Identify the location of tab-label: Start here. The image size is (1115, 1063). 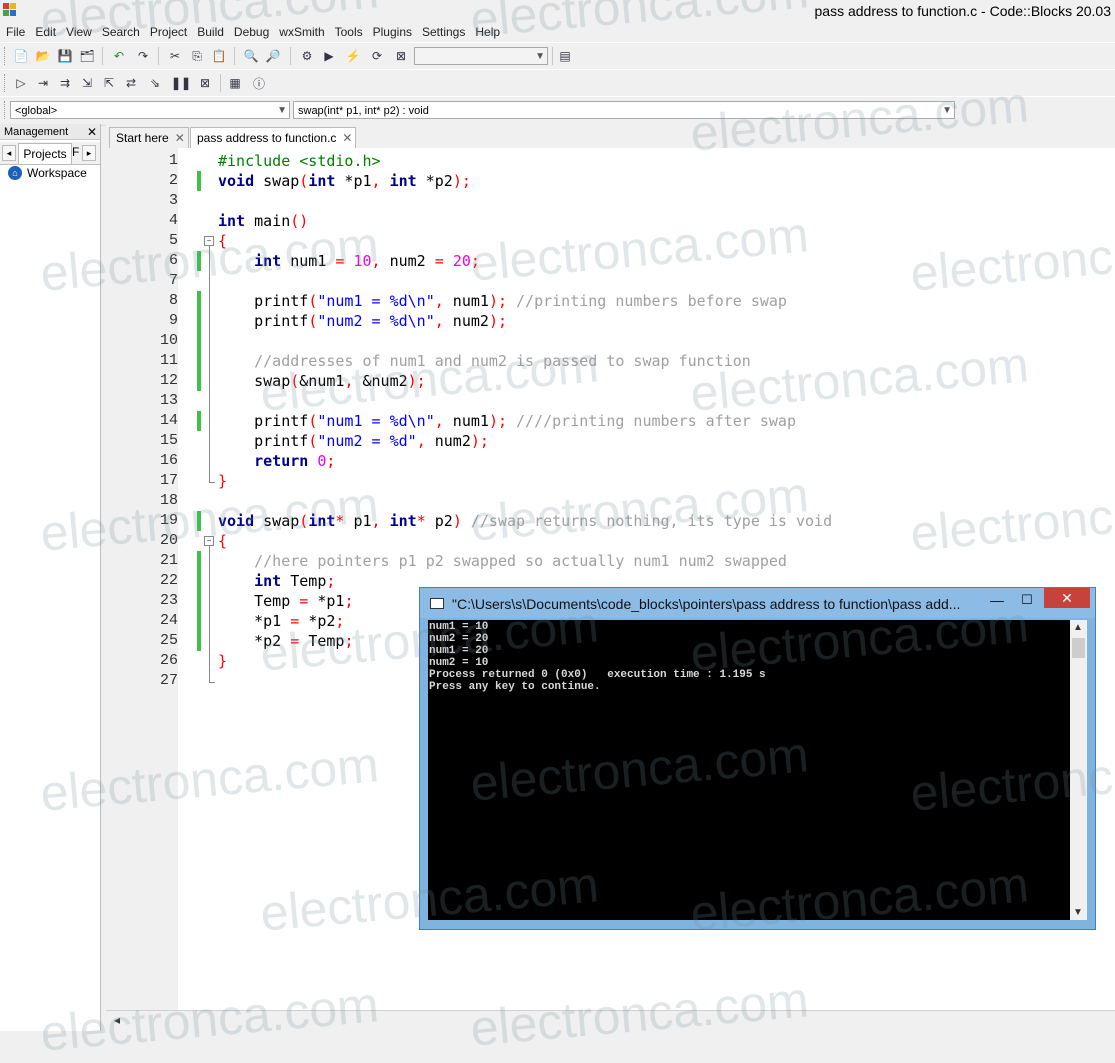
(142, 138).